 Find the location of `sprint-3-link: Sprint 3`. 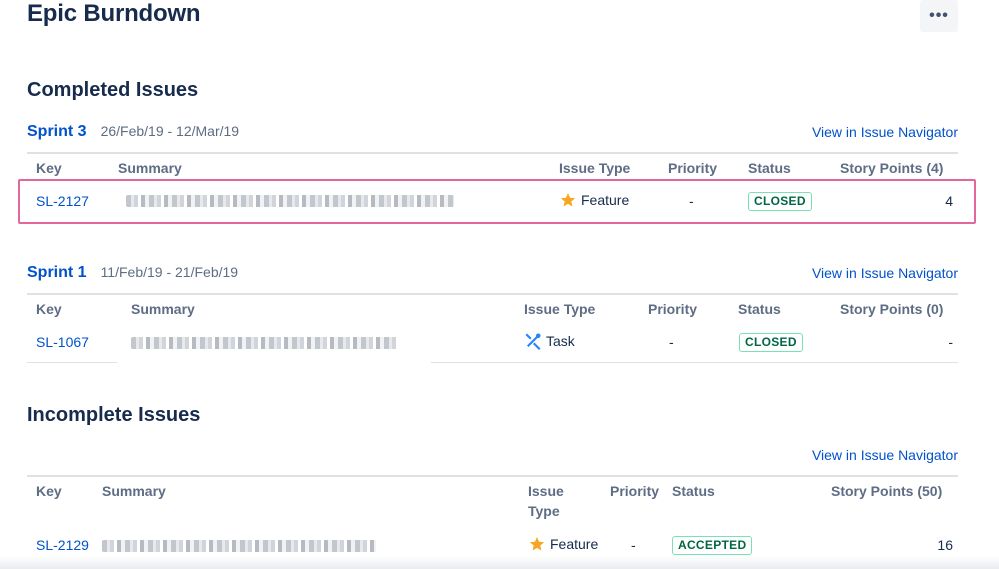

sprint-3-link: Sprint 3 is located at coordinates (57, 132).